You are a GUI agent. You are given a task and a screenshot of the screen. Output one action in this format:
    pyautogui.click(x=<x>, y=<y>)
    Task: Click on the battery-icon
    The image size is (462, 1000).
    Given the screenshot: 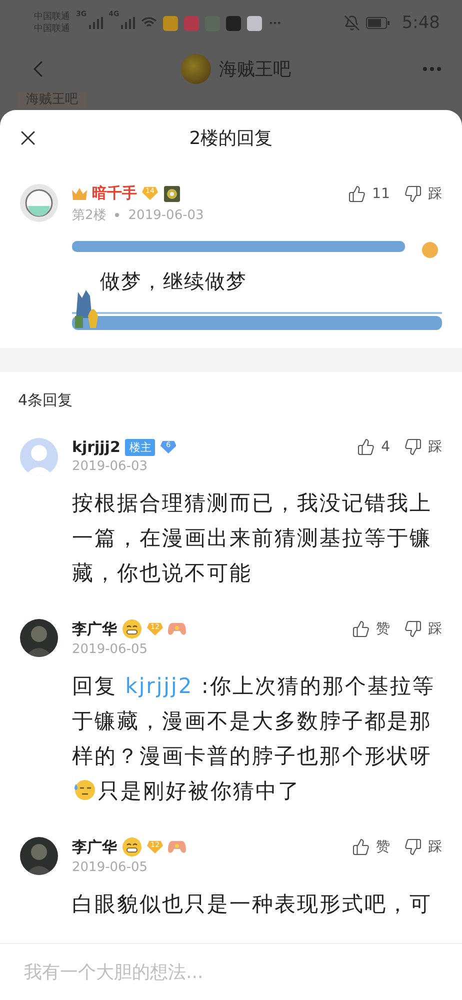 What is the action you would take?
    pyautogui.click(x=378, y=23)
    